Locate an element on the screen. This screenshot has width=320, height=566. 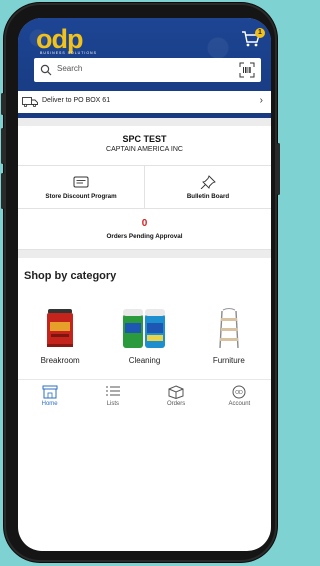
shelf-image is located at coordinates (229, 328).